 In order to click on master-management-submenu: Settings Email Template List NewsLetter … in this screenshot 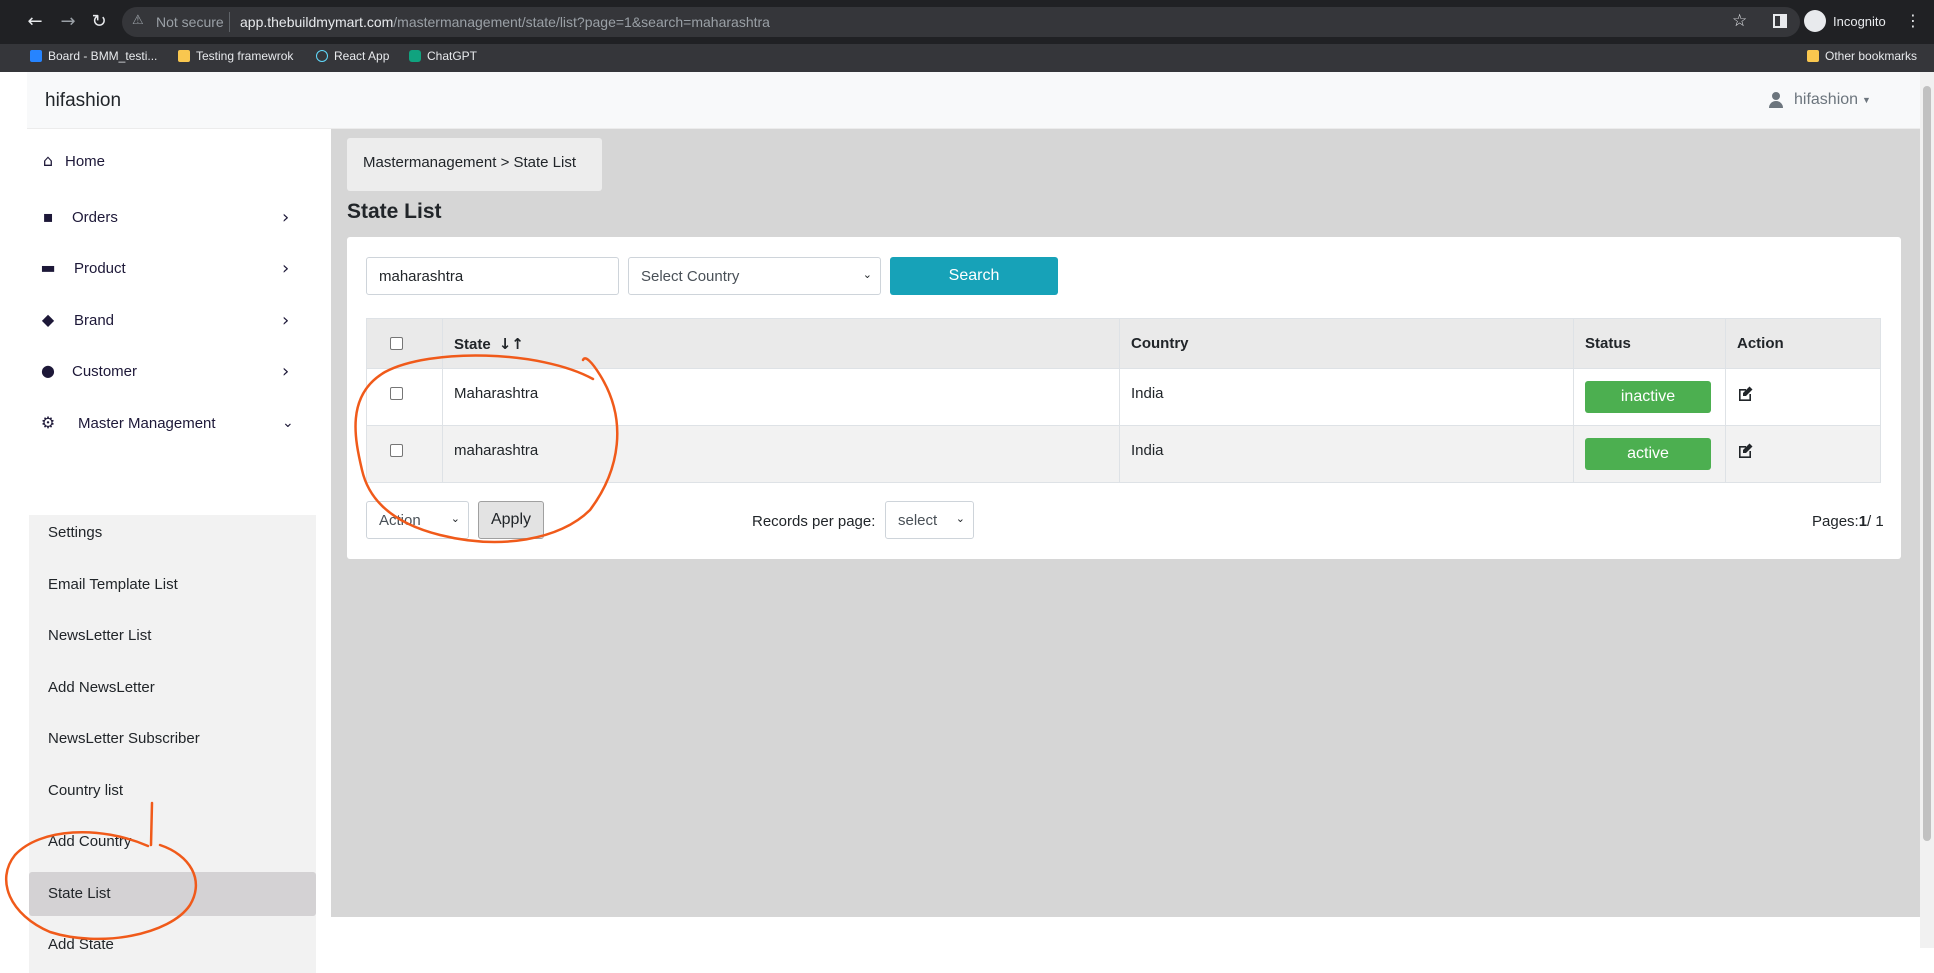, I will do `click(172, 744)`.